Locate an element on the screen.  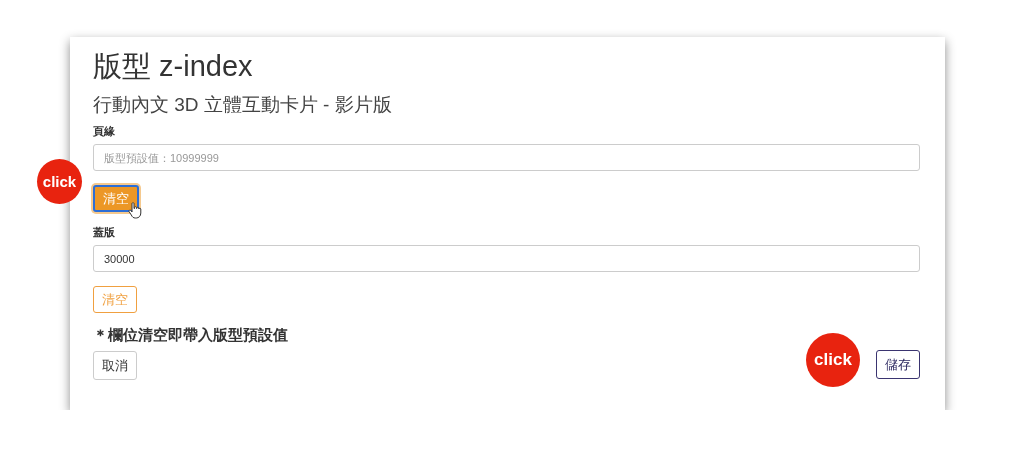
input-field: 版型預設值：10999999 is located at coordinates (506, 157).